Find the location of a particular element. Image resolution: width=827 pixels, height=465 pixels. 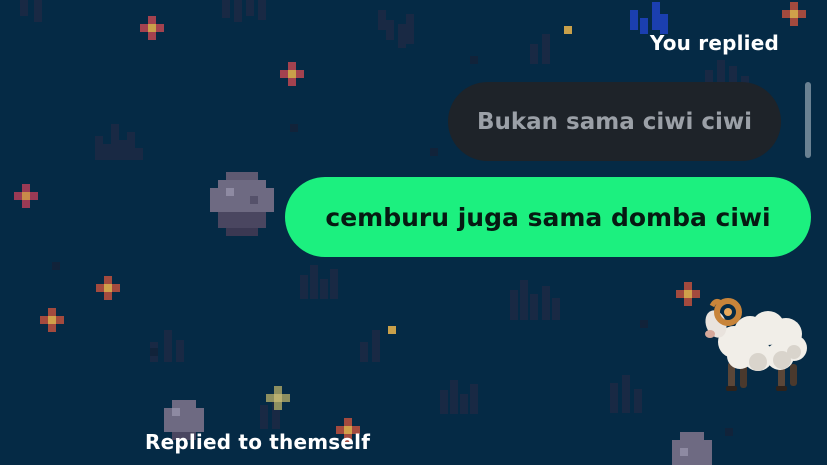

scrollbar is located at coordinates (808, 120).